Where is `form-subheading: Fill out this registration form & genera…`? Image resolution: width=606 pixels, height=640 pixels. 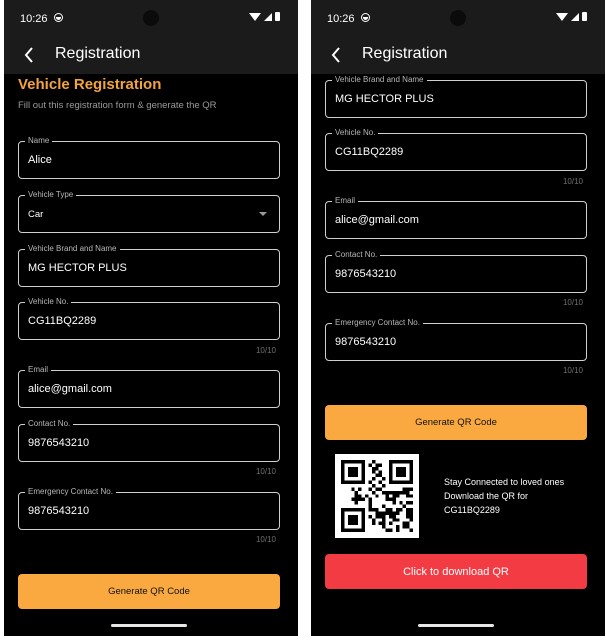 form-subheading: Fill out this registration form & genera… is located at coordinates (117, 105).